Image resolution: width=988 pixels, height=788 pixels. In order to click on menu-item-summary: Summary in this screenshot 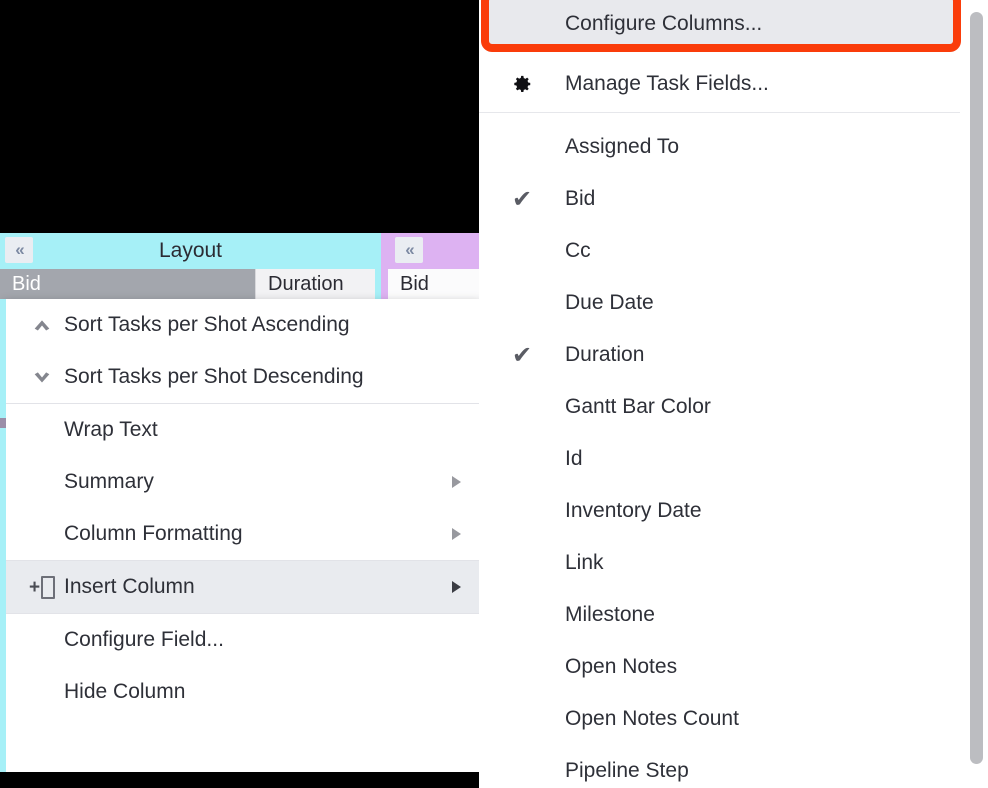, I will do `click(239, 482)`.